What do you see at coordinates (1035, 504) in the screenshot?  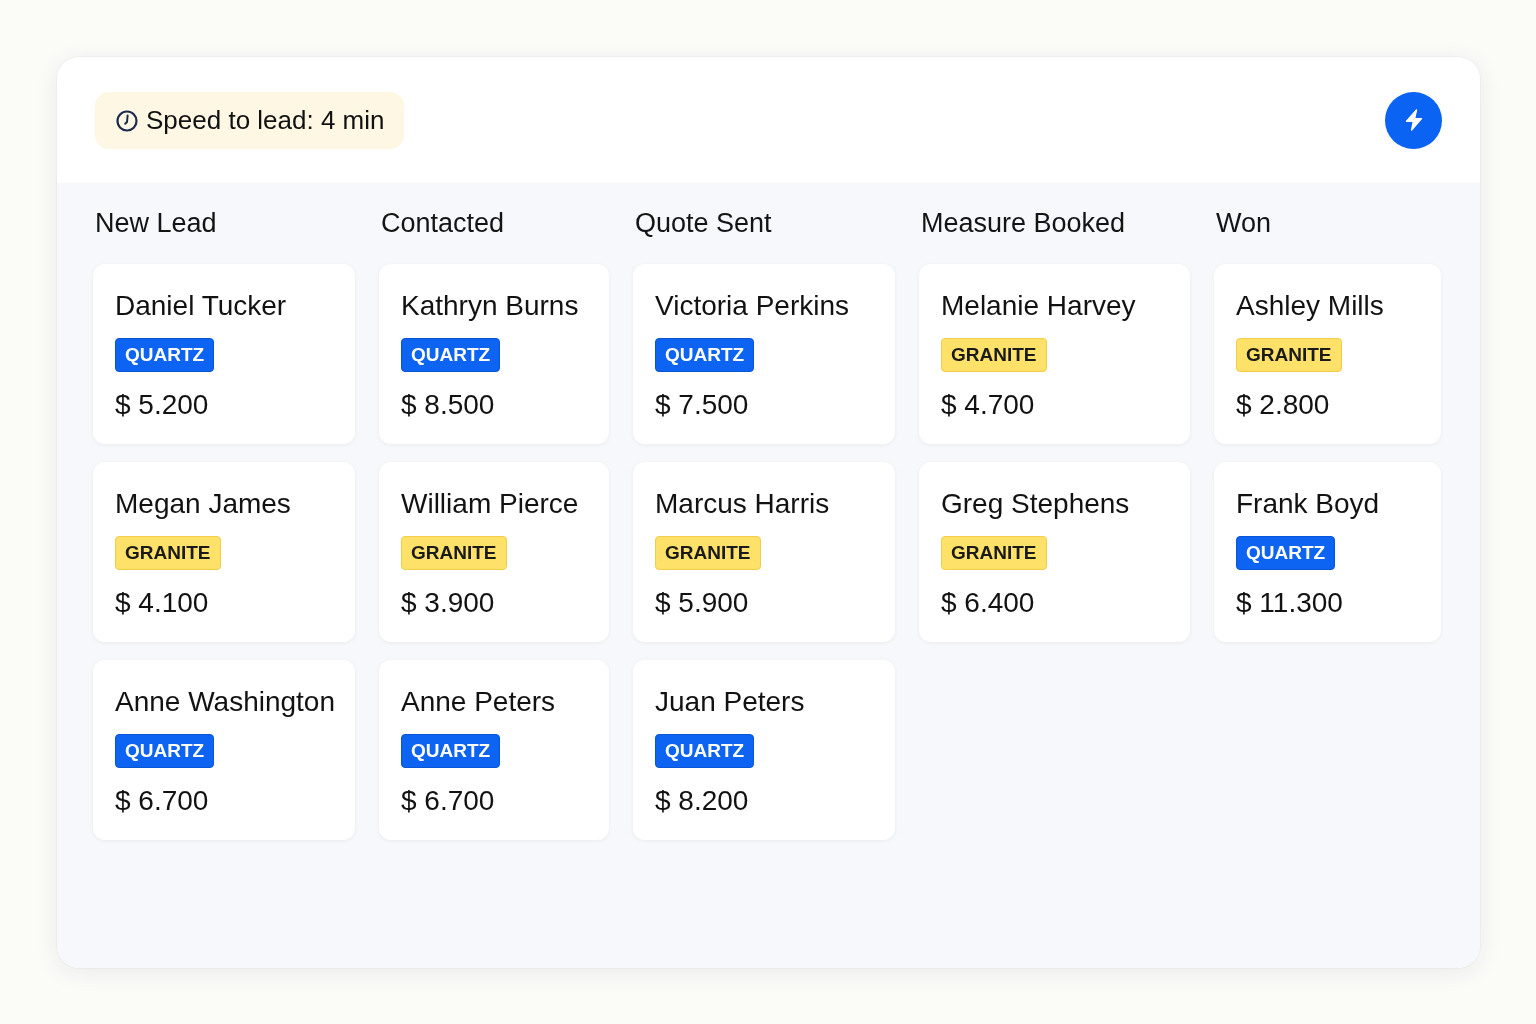 I see `lead-name: Greg Stephens` at bounding box center [1035, 504].